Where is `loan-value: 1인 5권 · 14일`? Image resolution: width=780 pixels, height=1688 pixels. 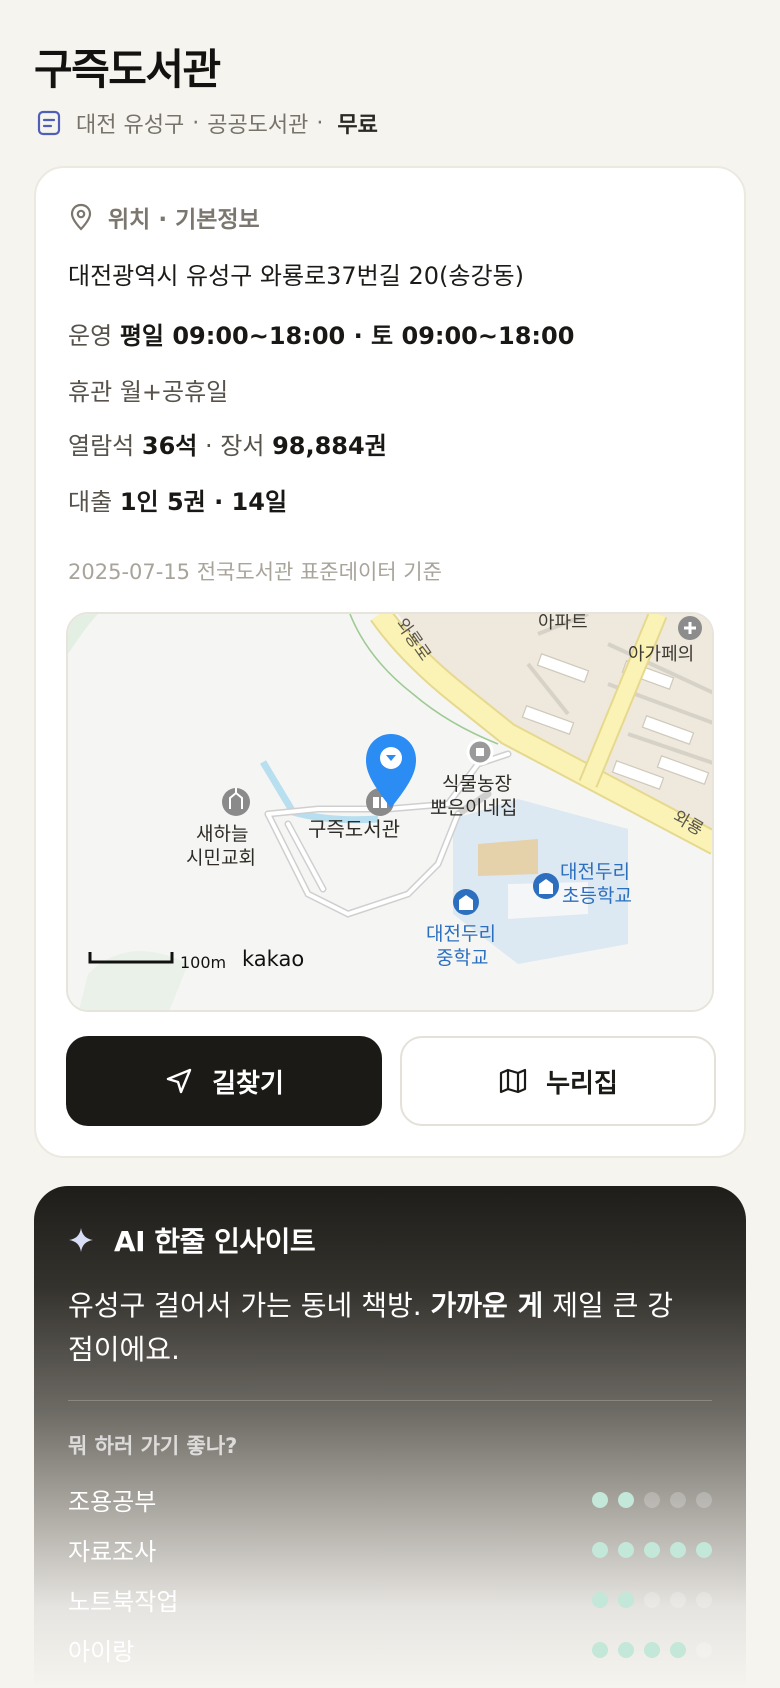
loan-value: 1인 5권 · 14일 is located at coordinates (203, 502).